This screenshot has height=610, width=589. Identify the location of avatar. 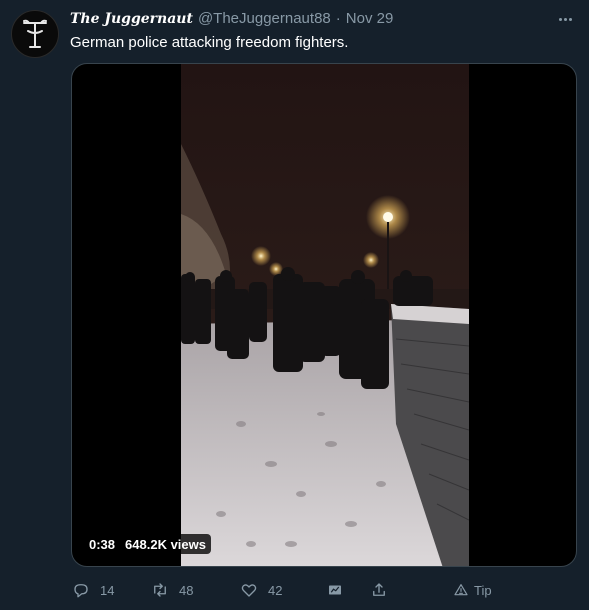
(35, 34).